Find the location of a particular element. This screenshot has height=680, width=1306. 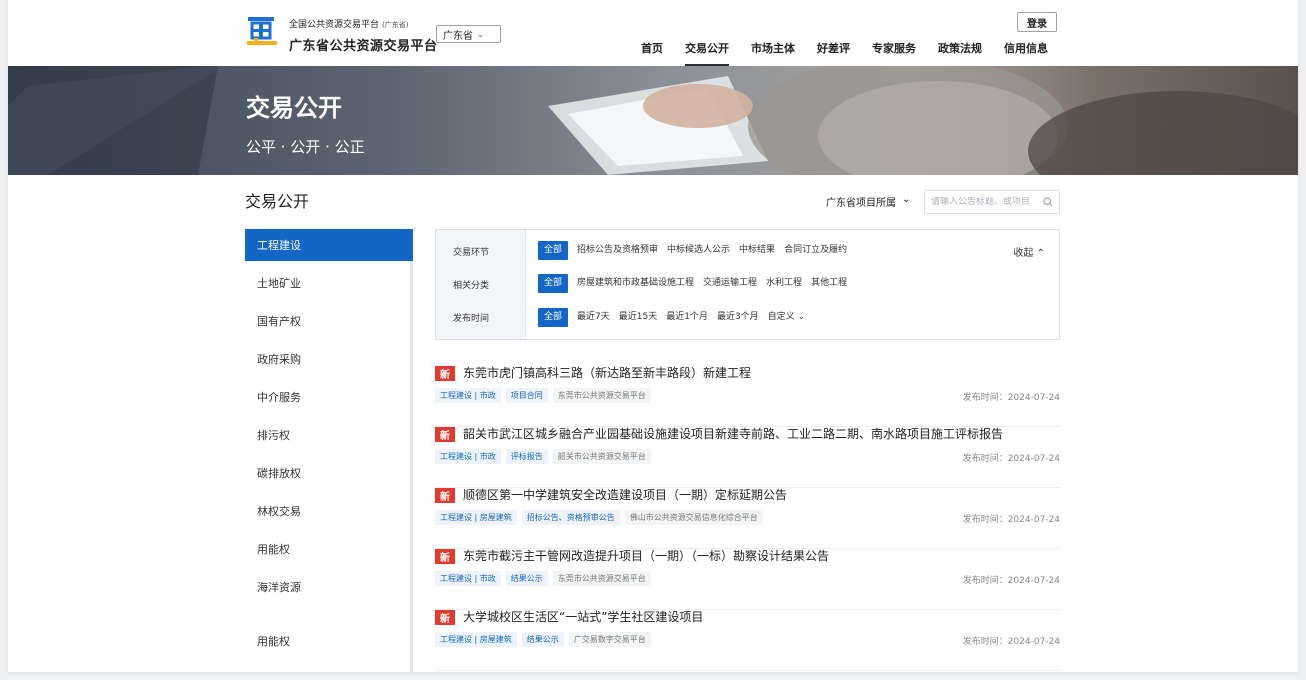

filter-label-stage: 交易环节 is located at coordinates (471, 253).